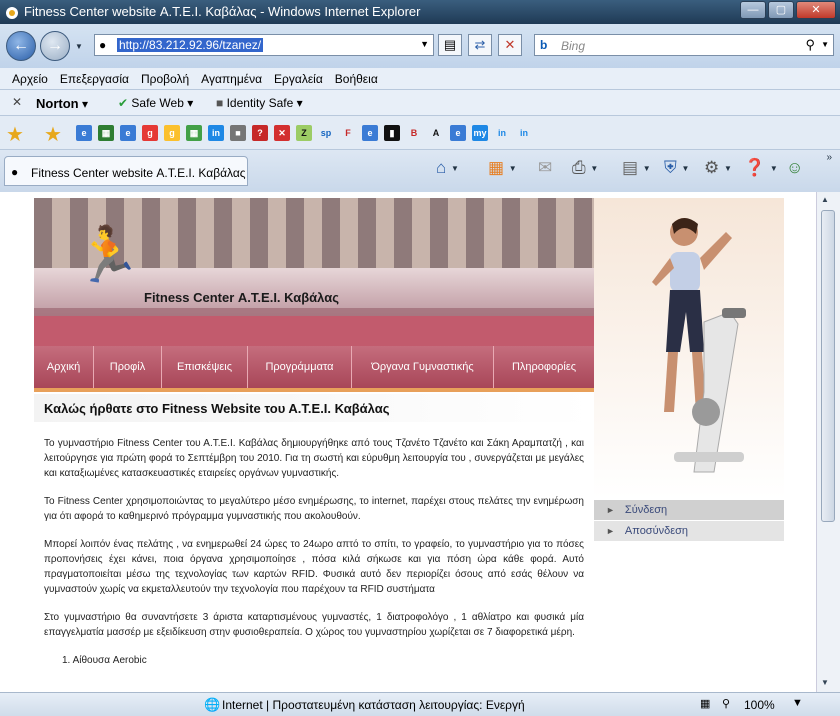  I want to click on address-bar: ● http://83.212.92.96/tzanez/ ▼, so click(264, 45).